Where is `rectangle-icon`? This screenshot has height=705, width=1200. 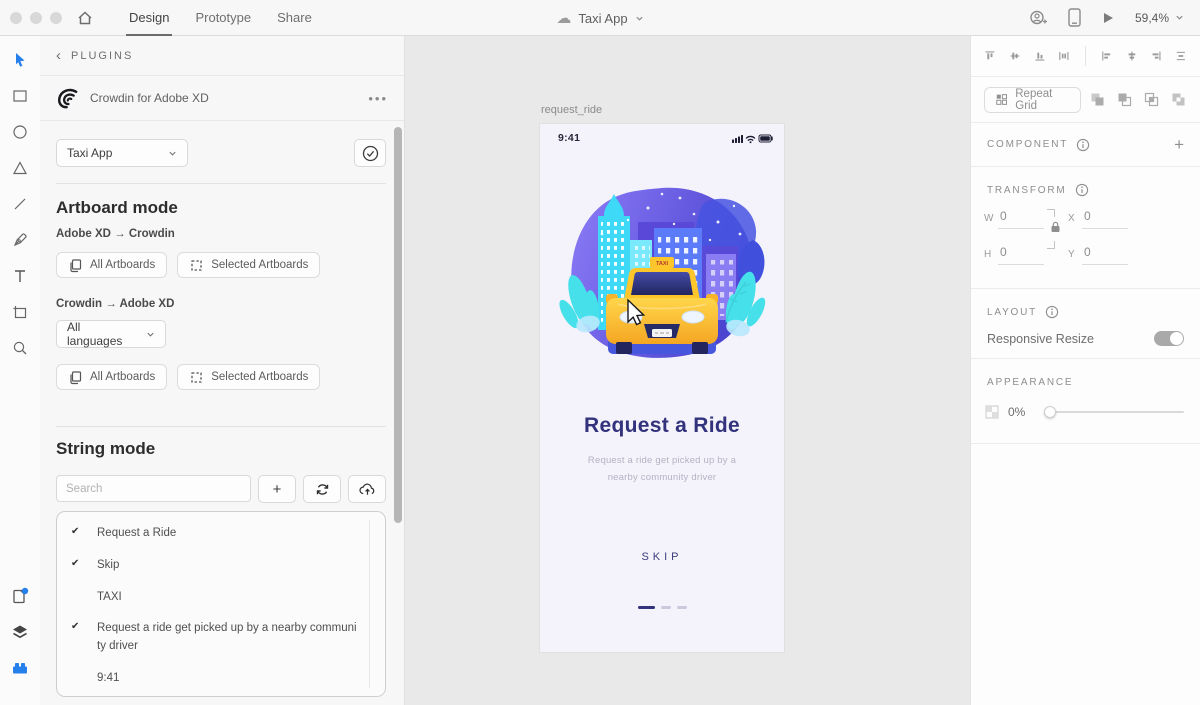
rectangle-icon is located at coordinates (20, 96).